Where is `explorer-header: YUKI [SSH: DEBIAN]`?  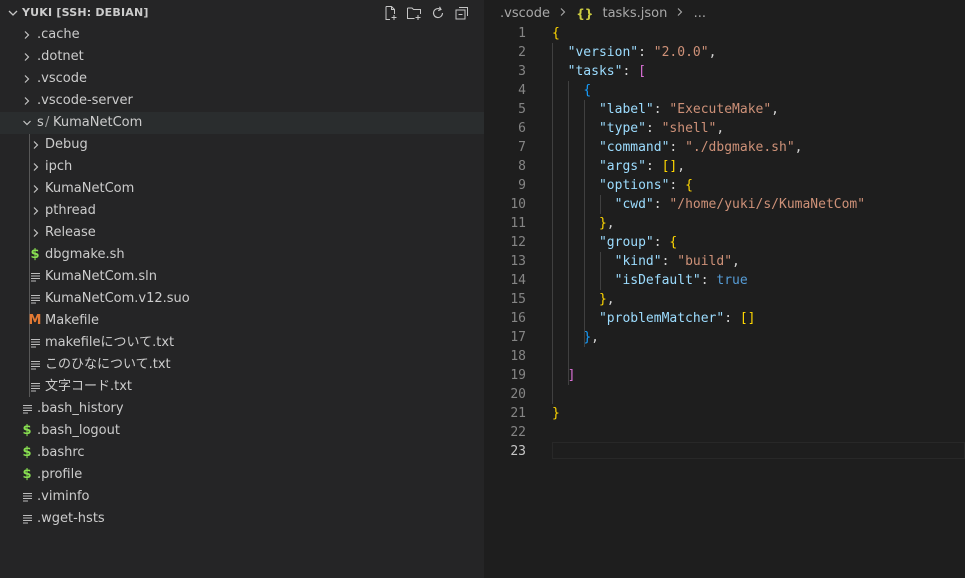
explorer-header: YUKI [SSH: DEBIAN] is located at coordinates (242, 13).